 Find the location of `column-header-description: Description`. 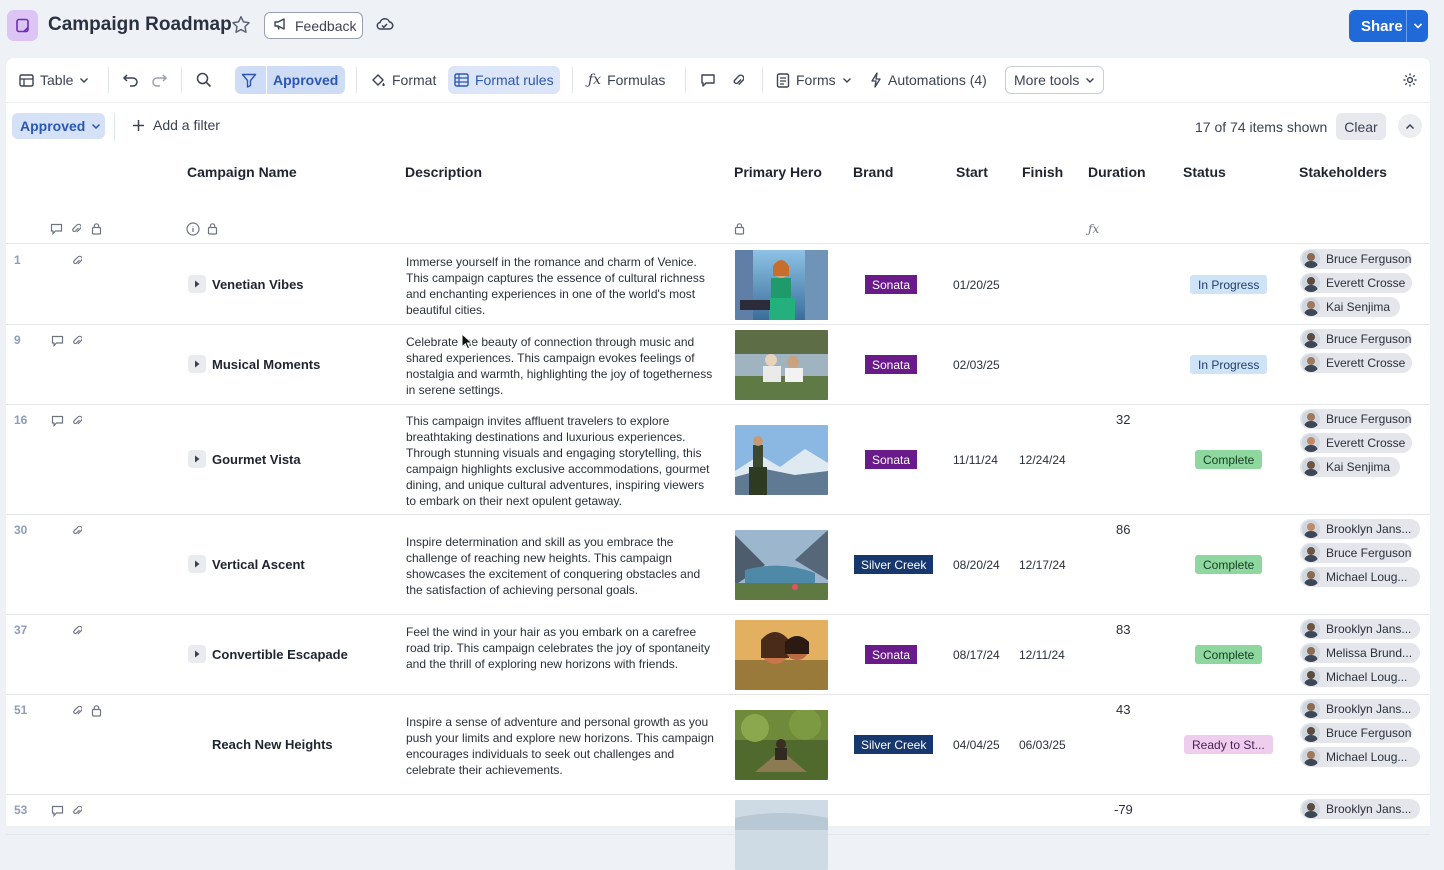

column-header-description: Description is located at coordinates (443, 172).